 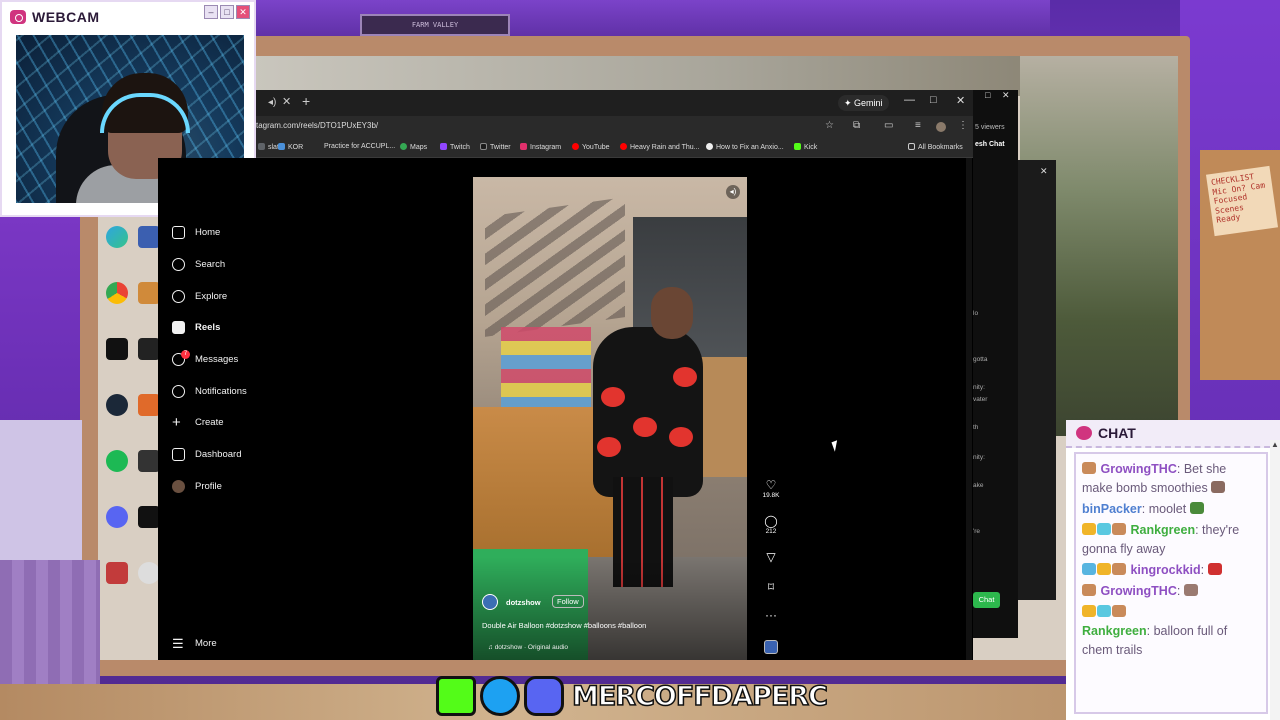 What do you see at coordinates (413, 147) in the screenshot?
I see `bookmark-item: Maps` at bounding box center [413, 147].